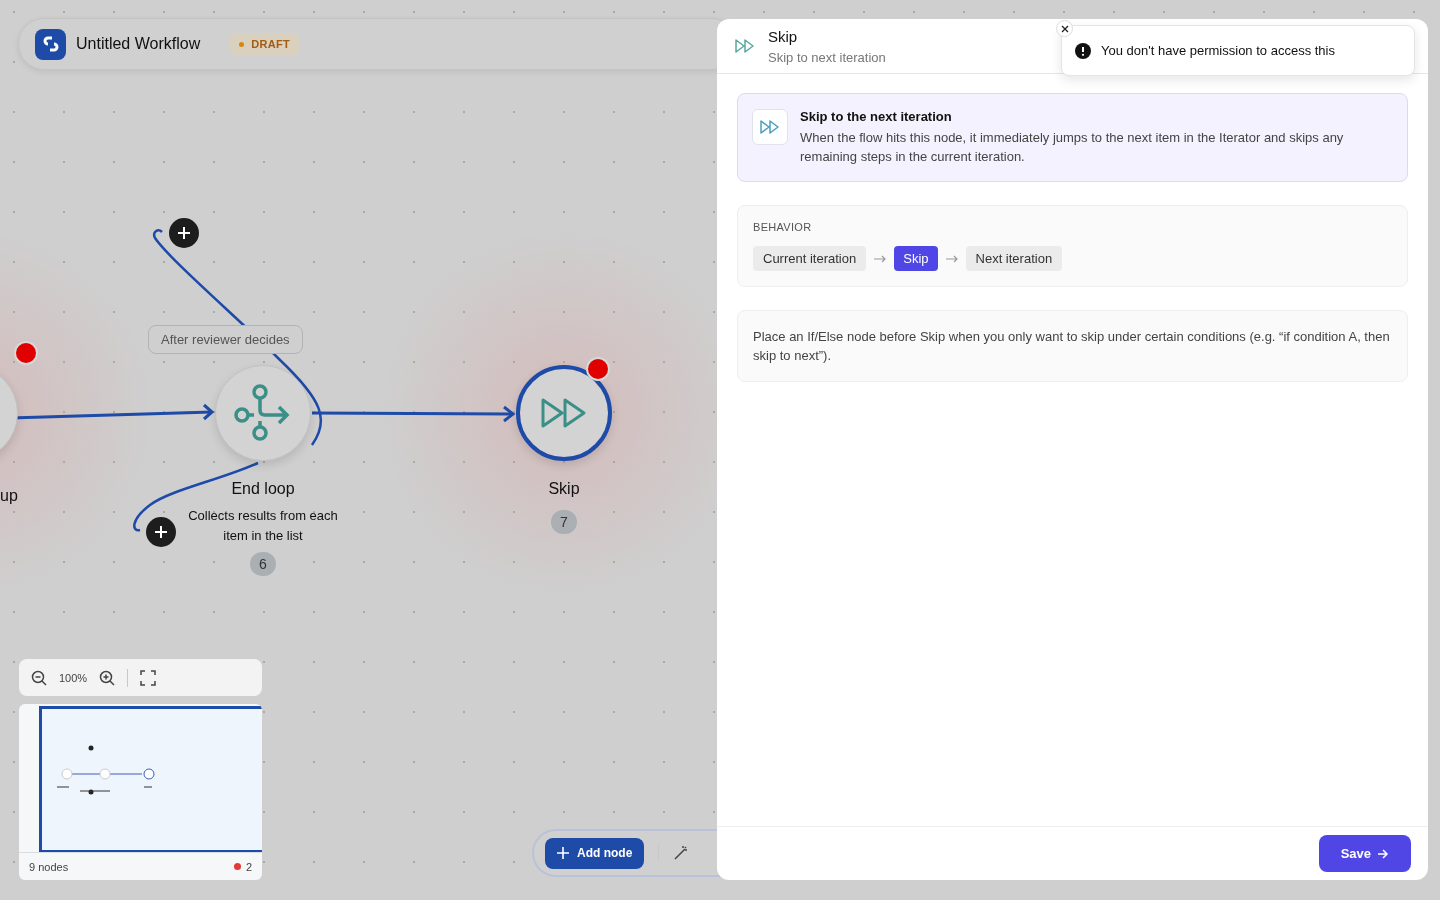 This screenshot has width=1440, height=900. What do you see at coordinates (263, 489) in the screenshot?
I see `node-label: End loop` at bounding box center [263, 489].